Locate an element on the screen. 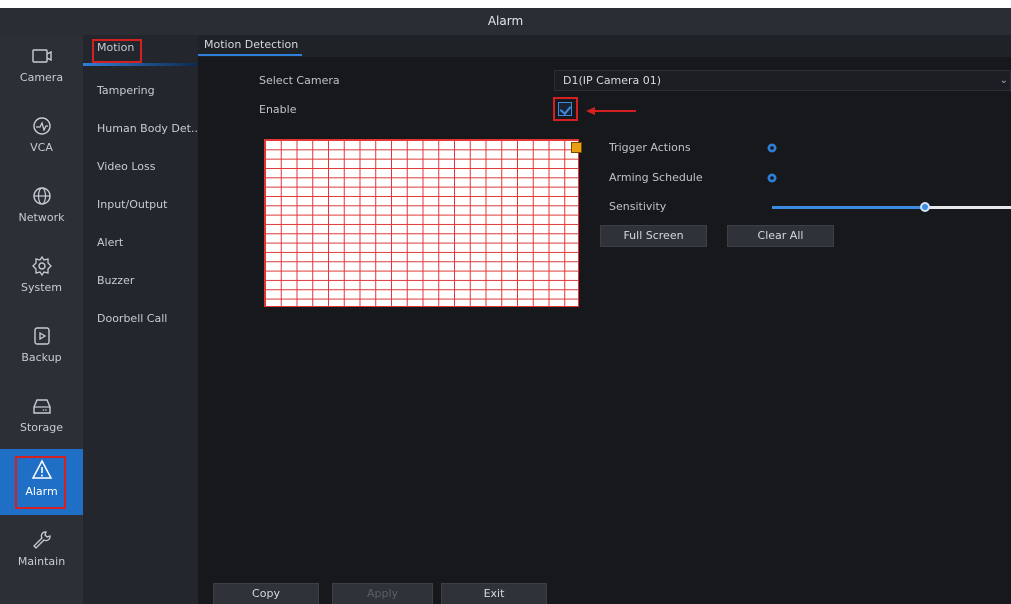 The width and height of the screenshot is (1011, 604). tab-active-underline is located at coordinates (250, 55).